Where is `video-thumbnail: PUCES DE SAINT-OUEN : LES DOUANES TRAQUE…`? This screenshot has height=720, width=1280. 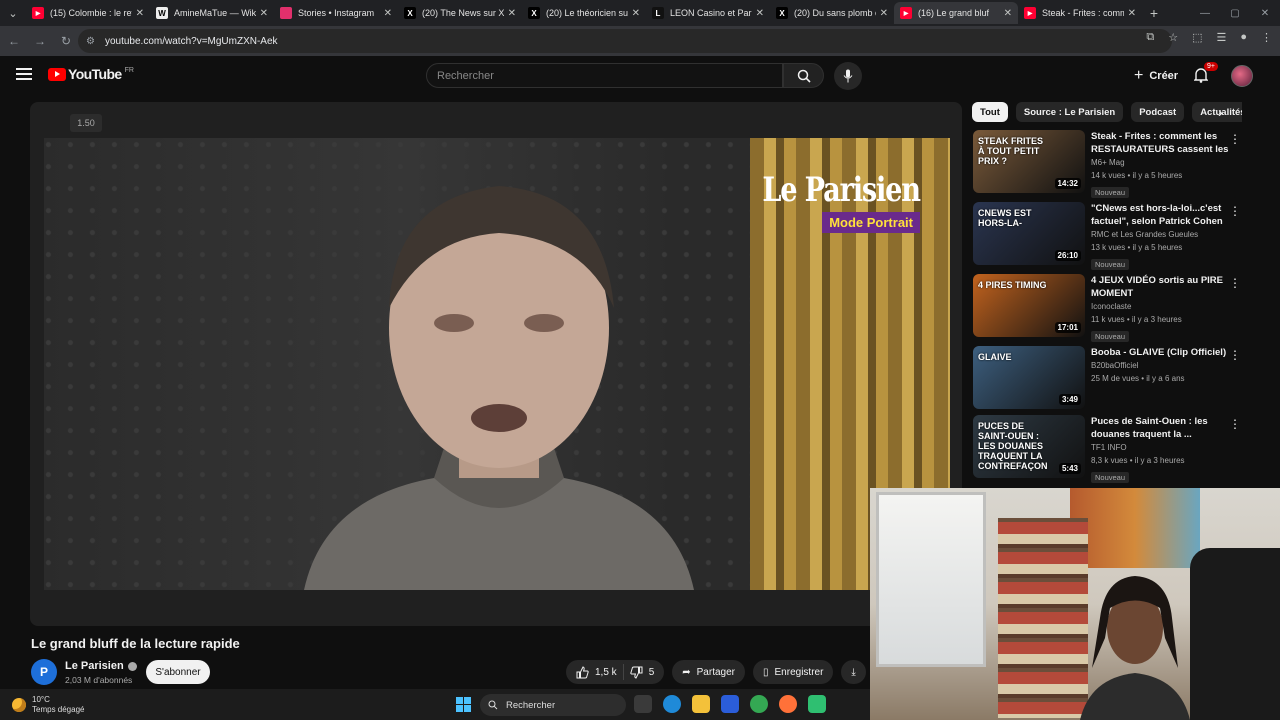 video-thumbnail: PUCES DE SAINT-OUEN : LES DOUANES TRAQUE… is located at coordinates (1029, 446).